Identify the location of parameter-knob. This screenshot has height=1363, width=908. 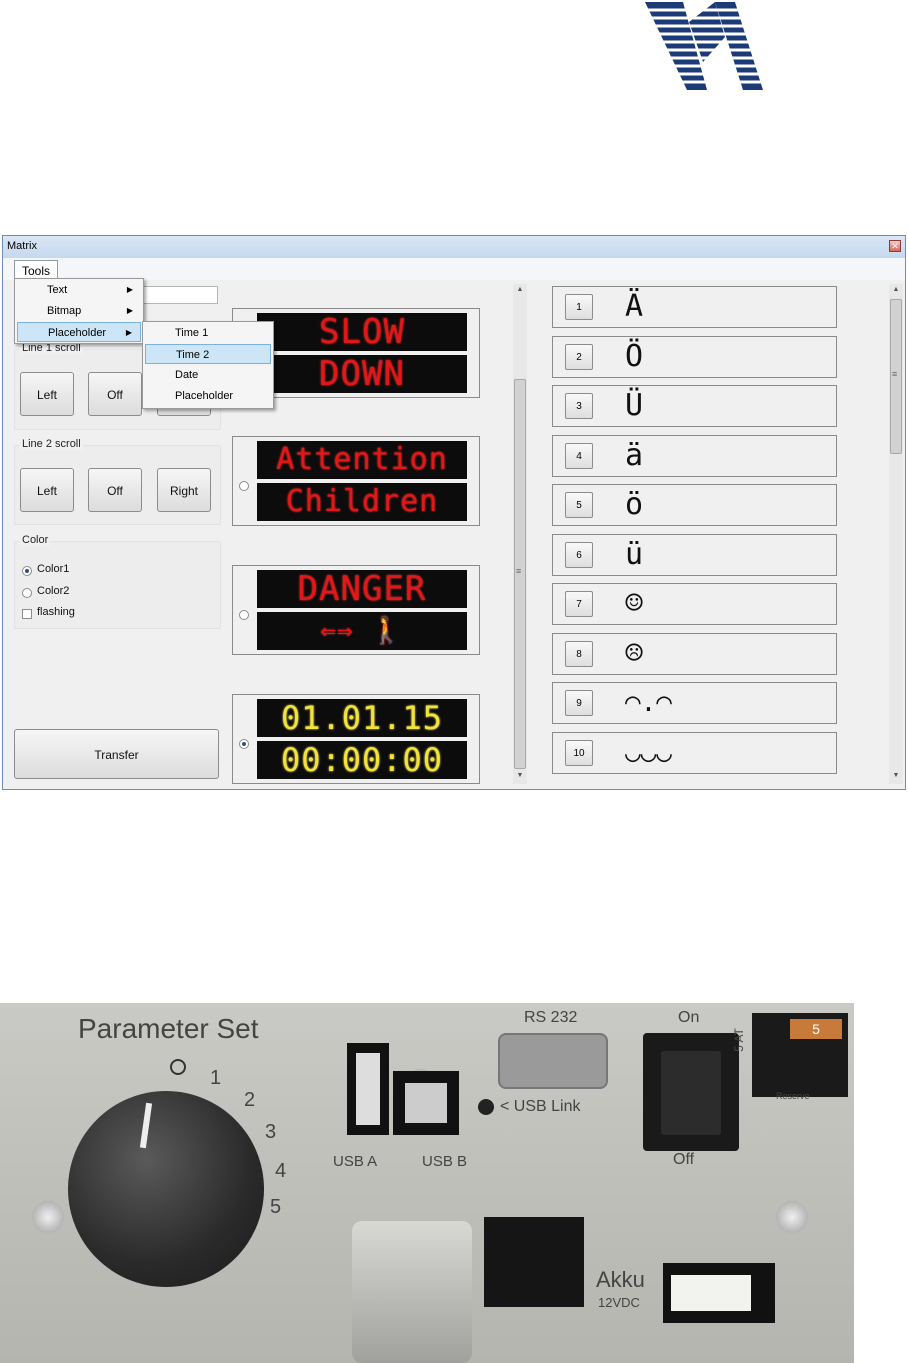
(166, 1189).